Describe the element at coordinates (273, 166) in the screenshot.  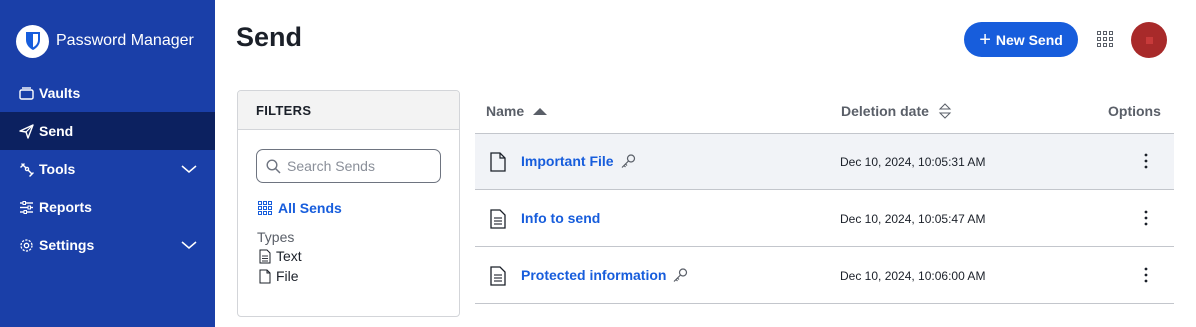
I see `search-icon` at that location.